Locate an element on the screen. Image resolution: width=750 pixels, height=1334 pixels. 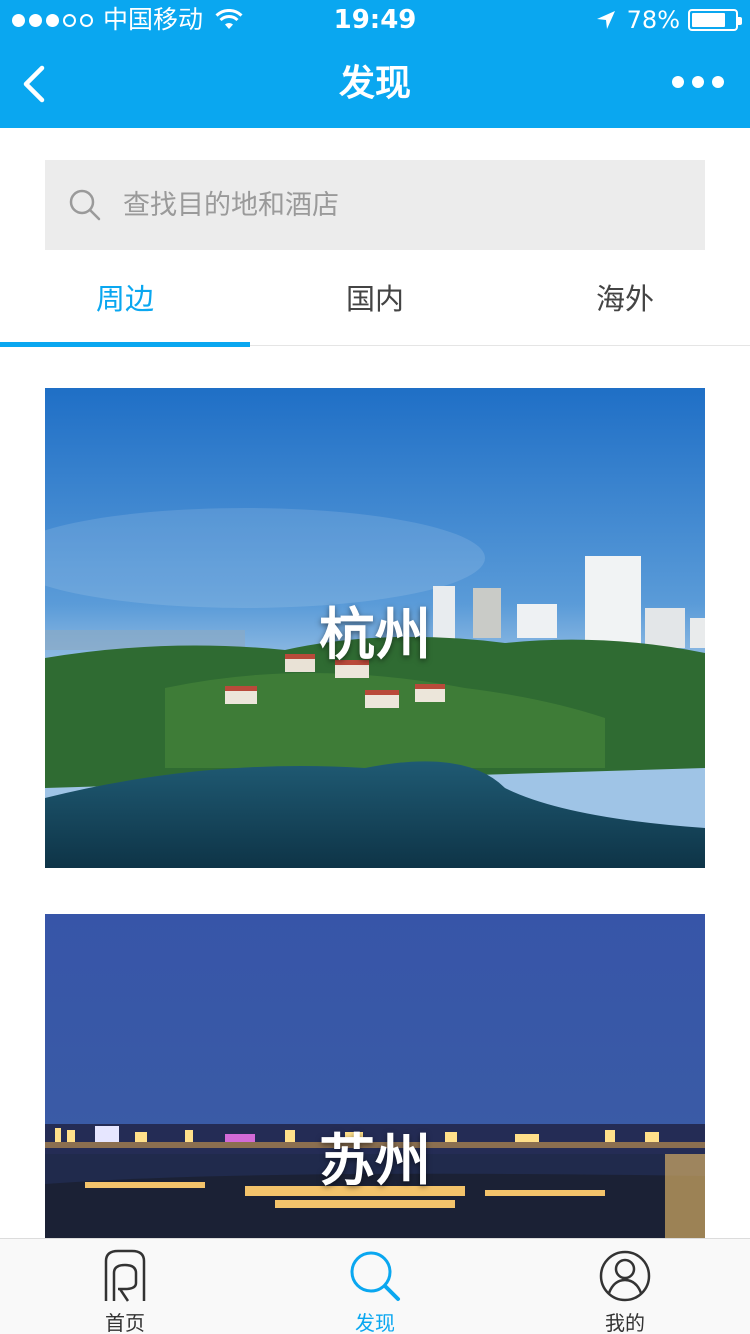
category-tabs: 周边 国内 海外 is located at coordinates (375, 302).